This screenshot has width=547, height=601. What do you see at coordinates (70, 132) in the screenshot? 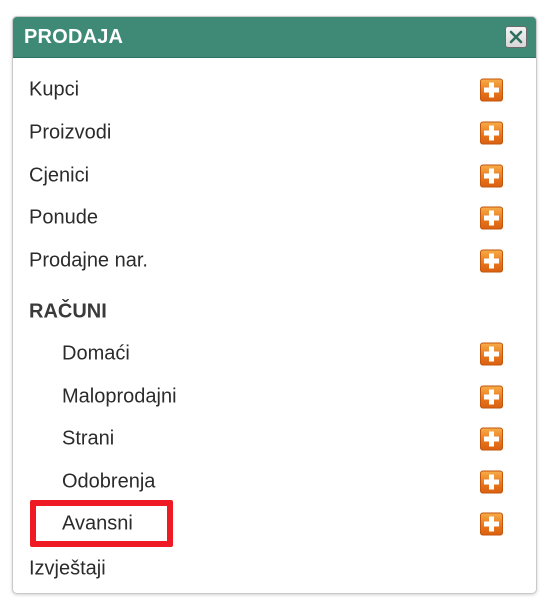
I see `menu-item-label: Proizvodi` at bounding box center [70, 132].